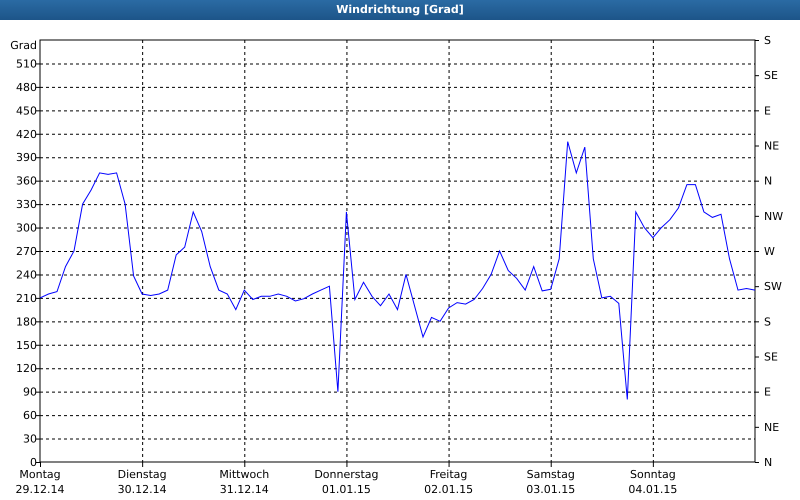 Image resolution: width=800 pixels, height=500 pixels. I want to click on x-tick-label: Freitag 02.01.15, so click(449, 482).